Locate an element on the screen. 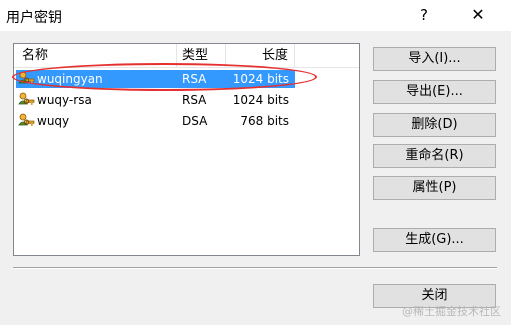 Image resolution: width=511 pixels, height=325 pixels. key-type: DSA is located at coordinates (195, 121).